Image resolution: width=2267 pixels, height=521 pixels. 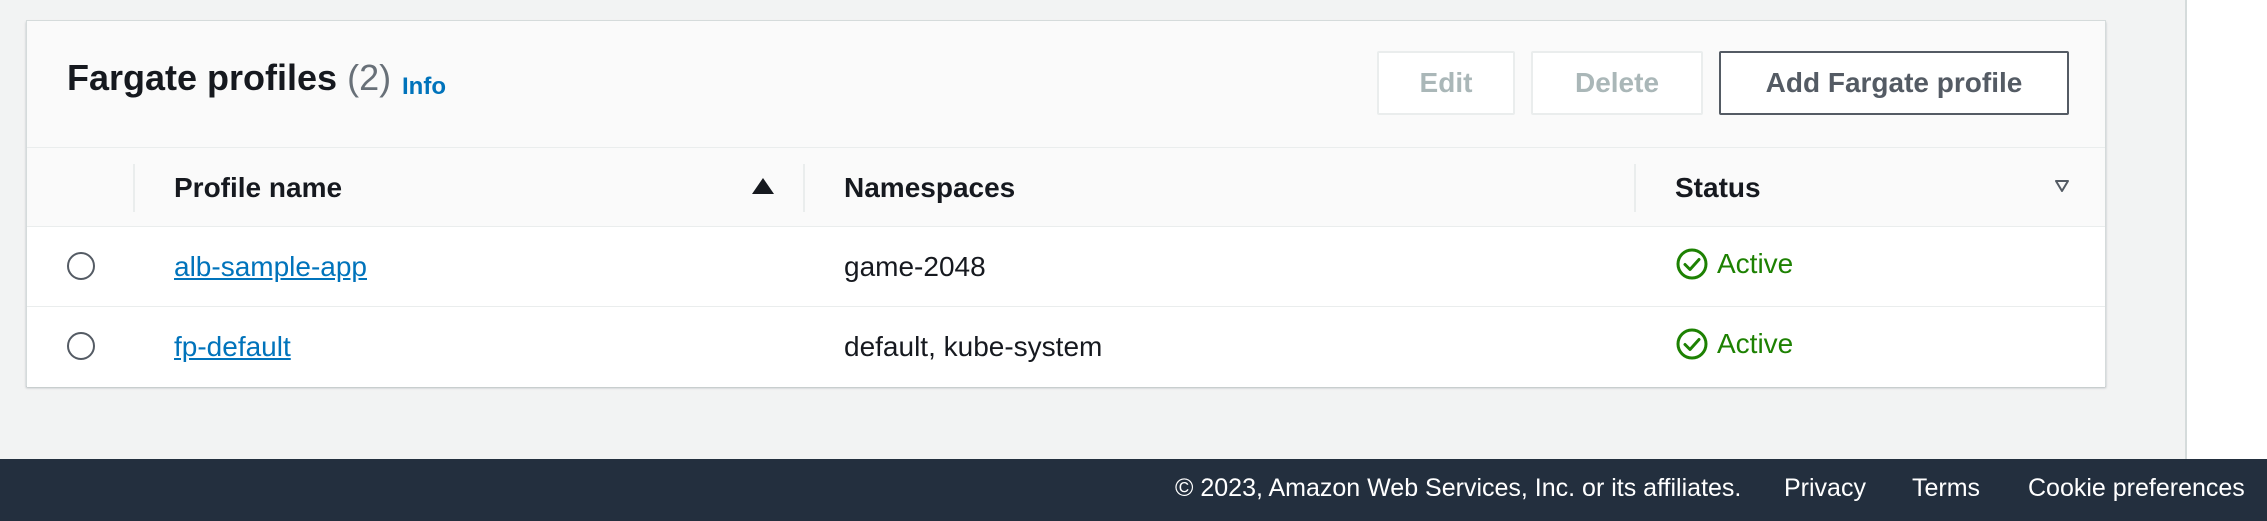 I want to click on edit-button: Edit, so click(x=1446, y=83).